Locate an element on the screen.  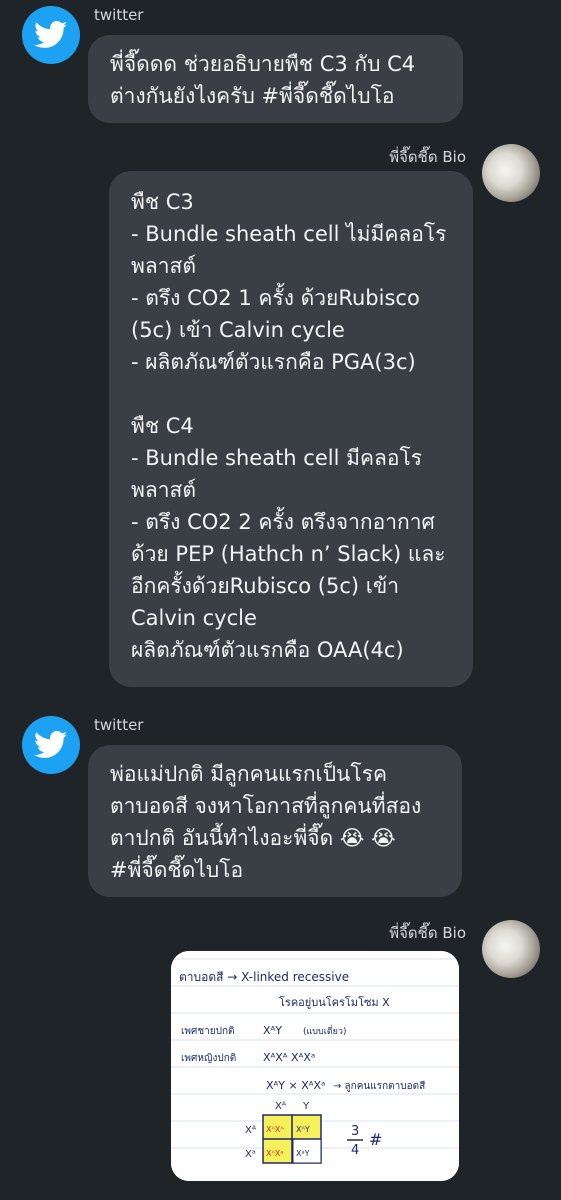
note-line-3: เพศชายปกติ is located at coordinates (208, 1031).